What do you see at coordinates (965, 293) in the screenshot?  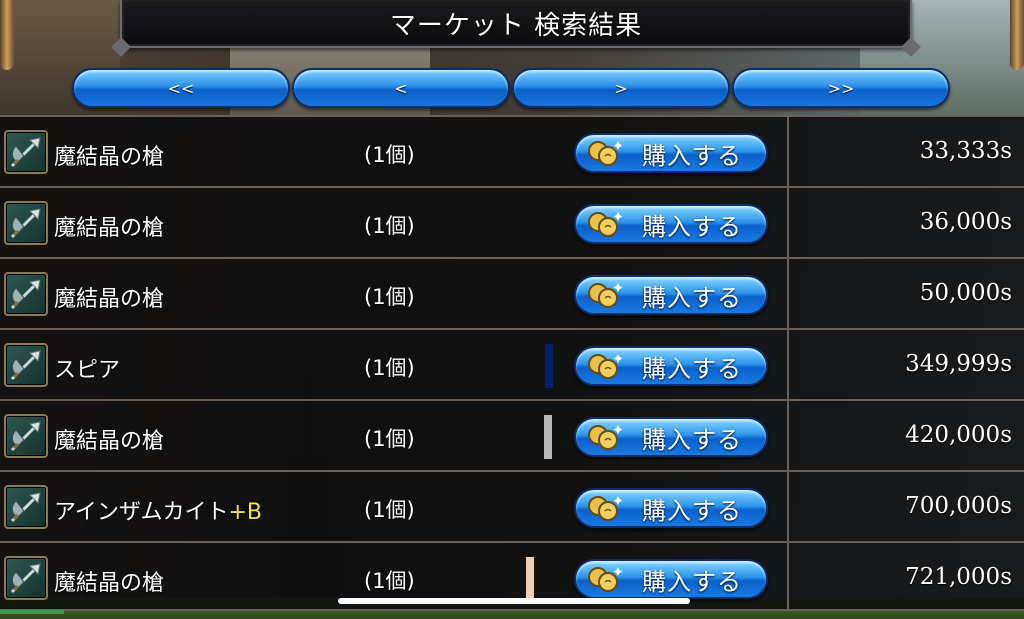 I see `item-price: 50,000s` at bounding box center [965, 293].